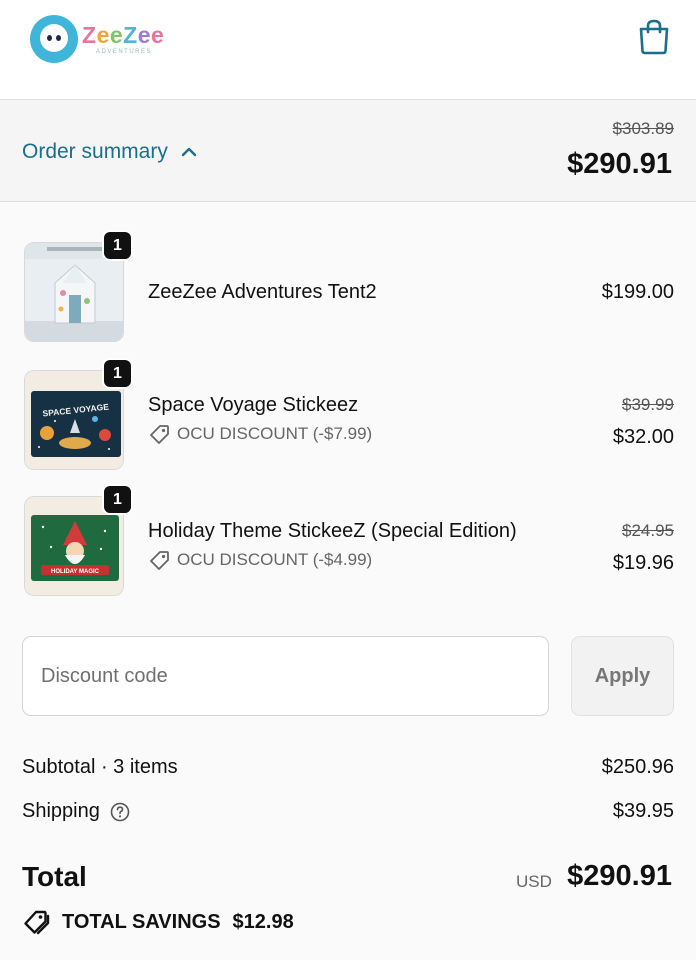 The width and height of the screenshot is (696, 960). I want to click on shipping-row: Shipping, so click(76, 811).